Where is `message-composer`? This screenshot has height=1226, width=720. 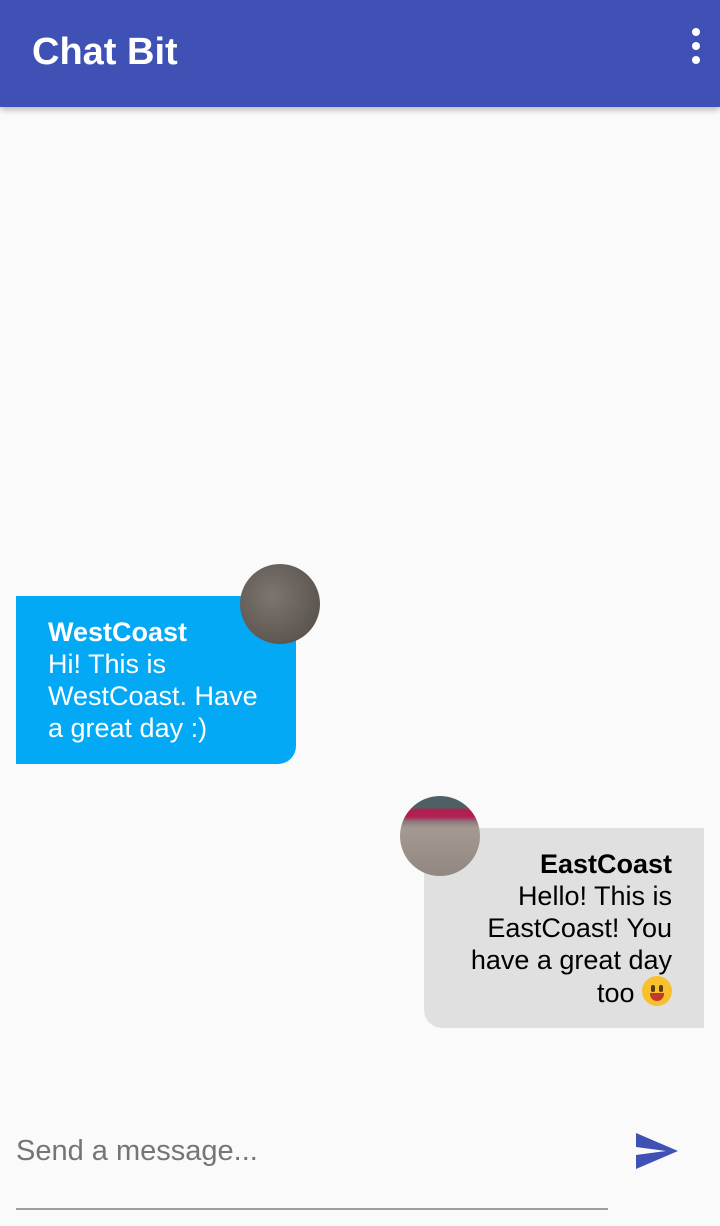
message-composer is located at coordinates (360, 1166).